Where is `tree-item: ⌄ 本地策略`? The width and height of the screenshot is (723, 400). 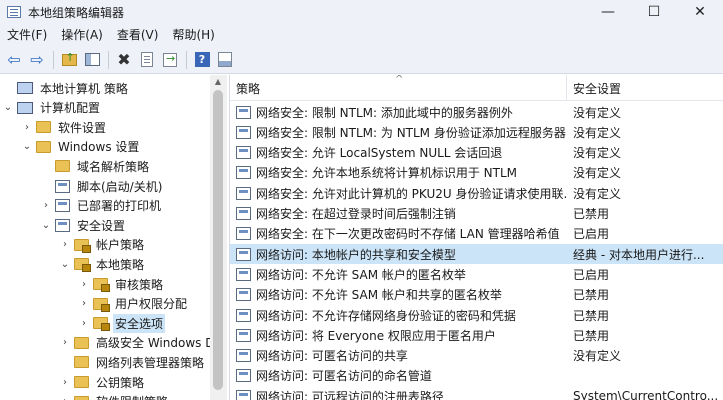 tree-item: ⌄ 本地策略 is located at coordinates (102, 264).